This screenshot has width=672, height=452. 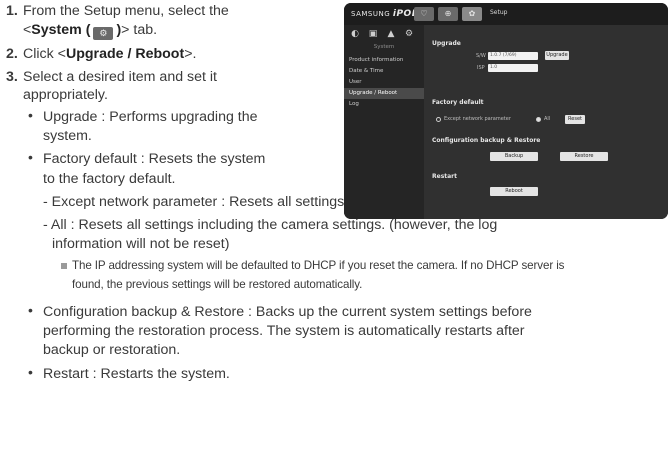 I want to click on sidebar-item-user: User, so click(x=384, y=82).